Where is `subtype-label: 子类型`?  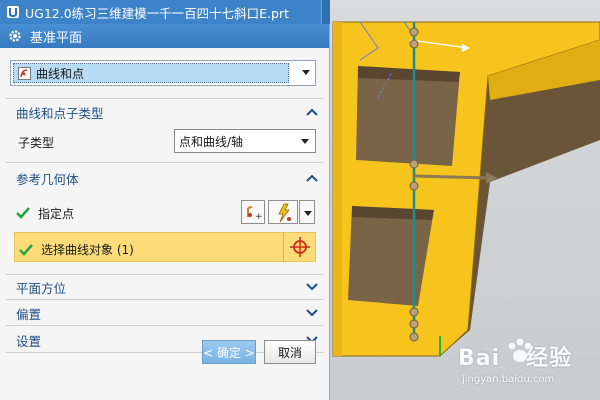 subtype-label: 子类型 is located at coordinates (36, 143).